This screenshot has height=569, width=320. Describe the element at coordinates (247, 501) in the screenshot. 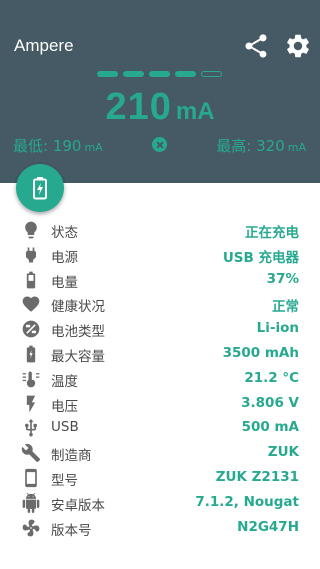

I see `row-value: 7.1.2, Nougat` at that location.